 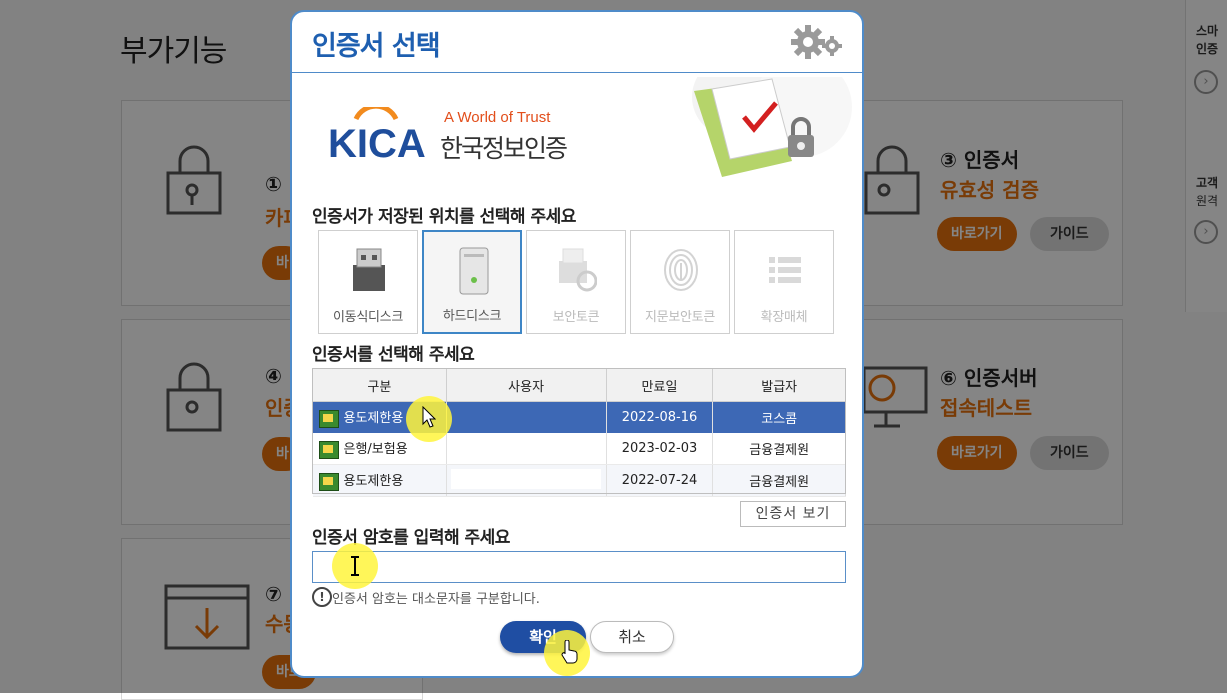 What do you see at coordinates (632, 637) in the screenshot?
I see `cancel-button: 취소` at bounding box center [632, 637].